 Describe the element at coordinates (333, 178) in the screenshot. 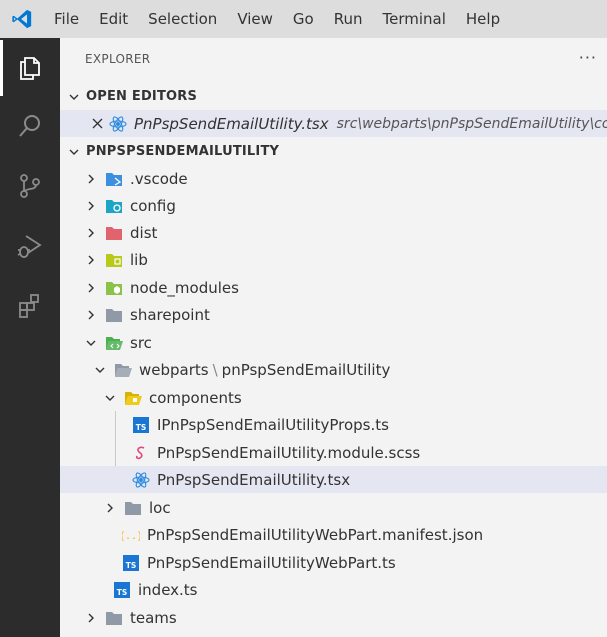

I see `tree-folder-vscode: .vscode` at that location.